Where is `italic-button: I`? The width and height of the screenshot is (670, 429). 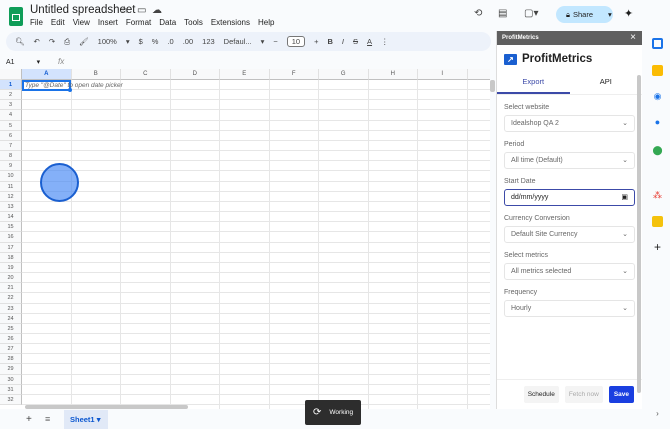
italic-button: I is located at coordinates (343, 41).